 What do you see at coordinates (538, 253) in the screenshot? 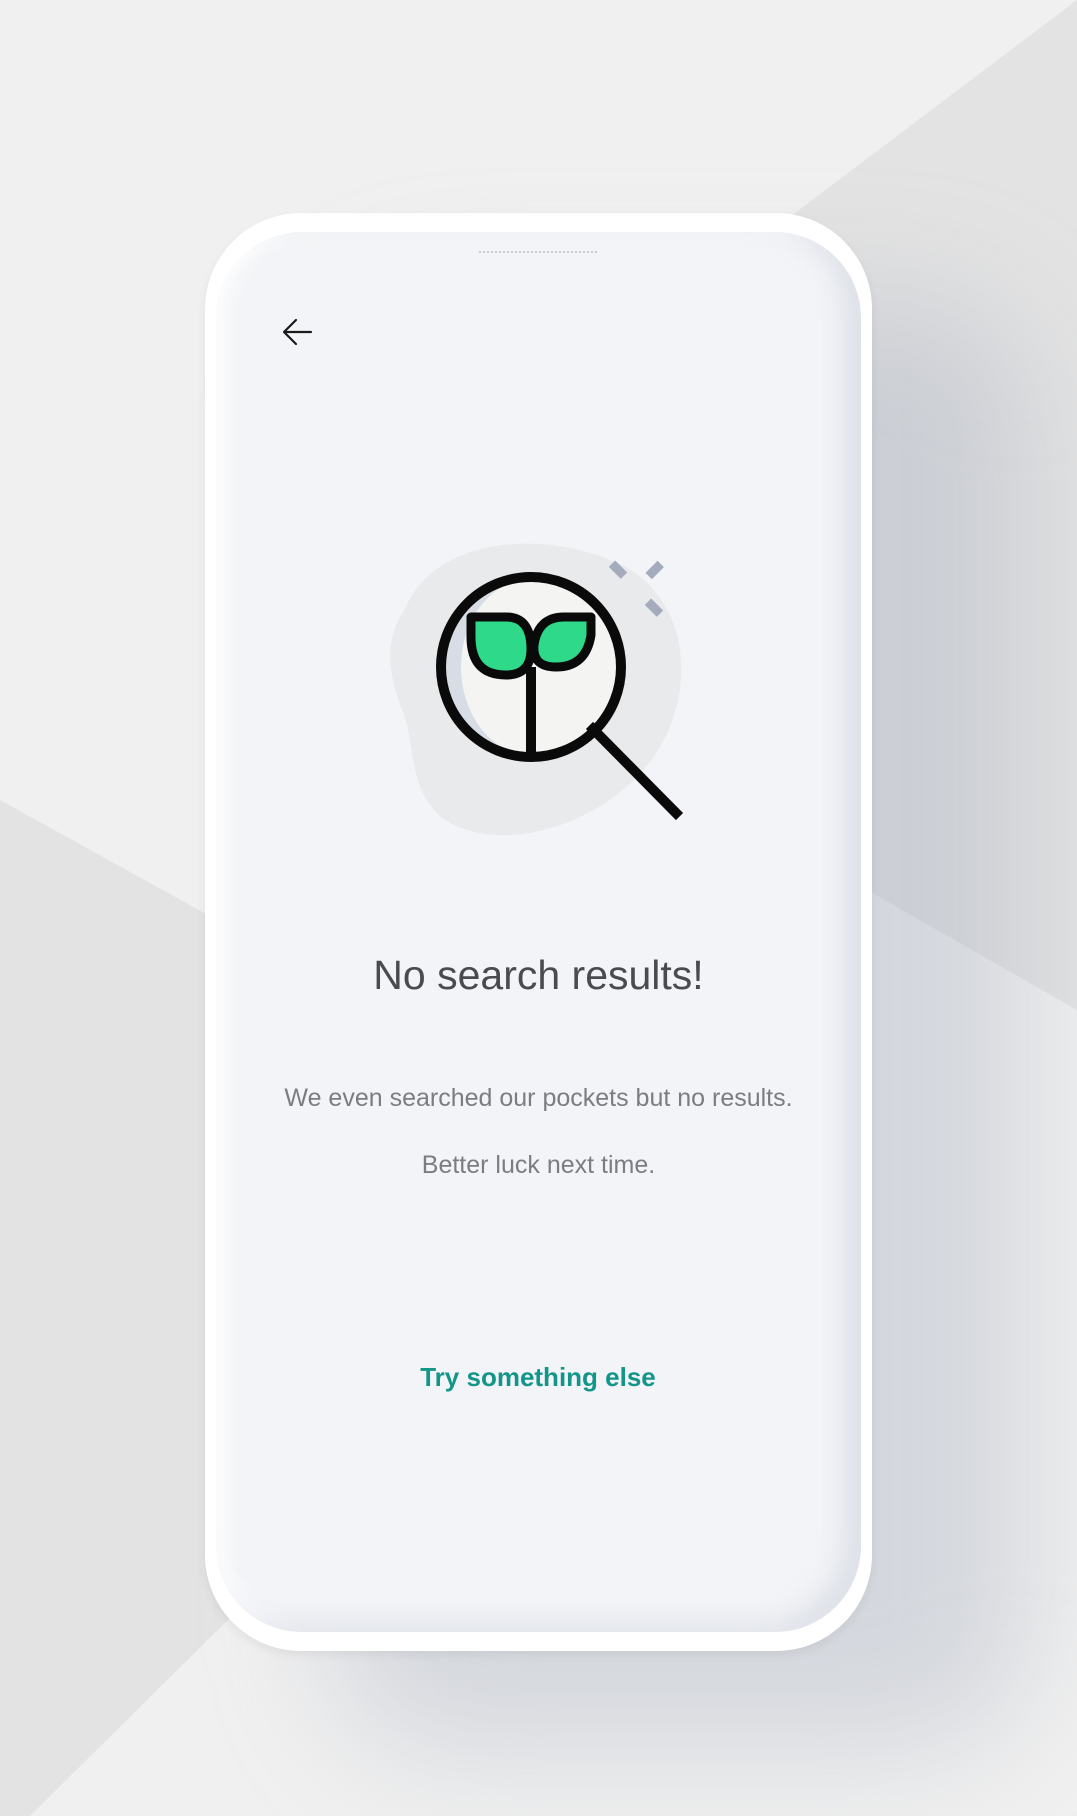
I see `device-speaker` at bounding box center [538, 253].